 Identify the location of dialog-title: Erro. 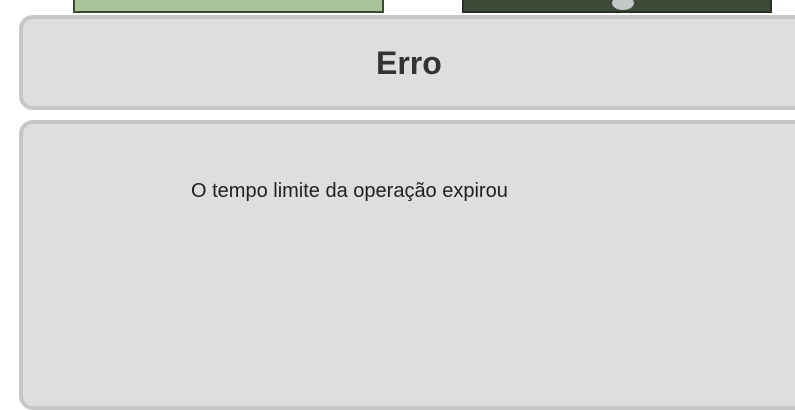
(409, 63).